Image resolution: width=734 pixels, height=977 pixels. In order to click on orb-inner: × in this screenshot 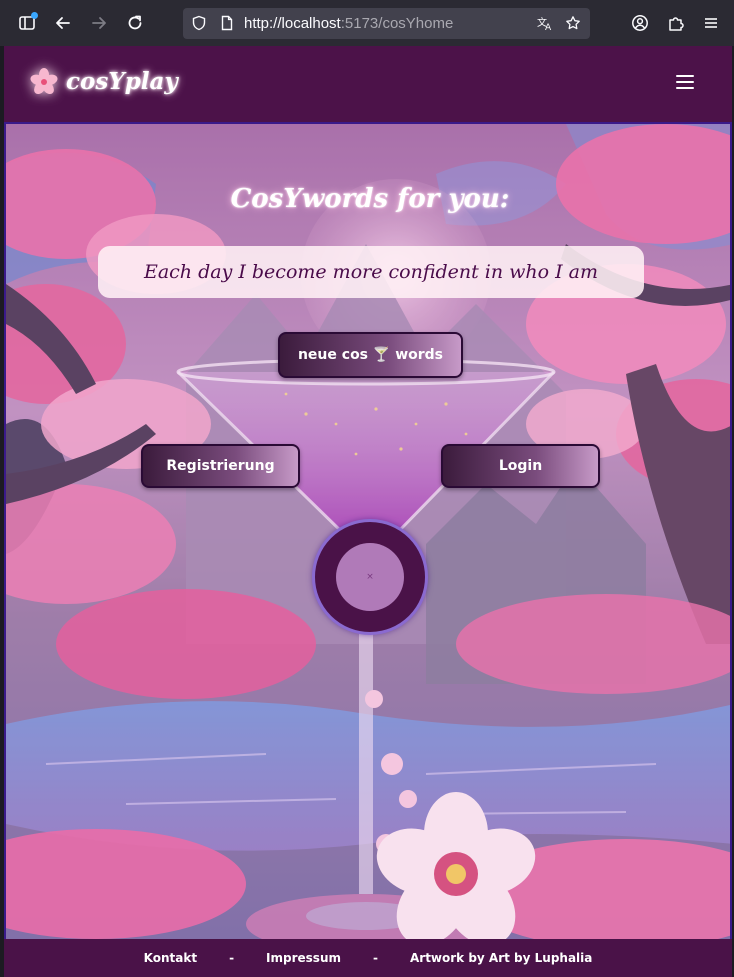, I will do `click(370, 577)`.